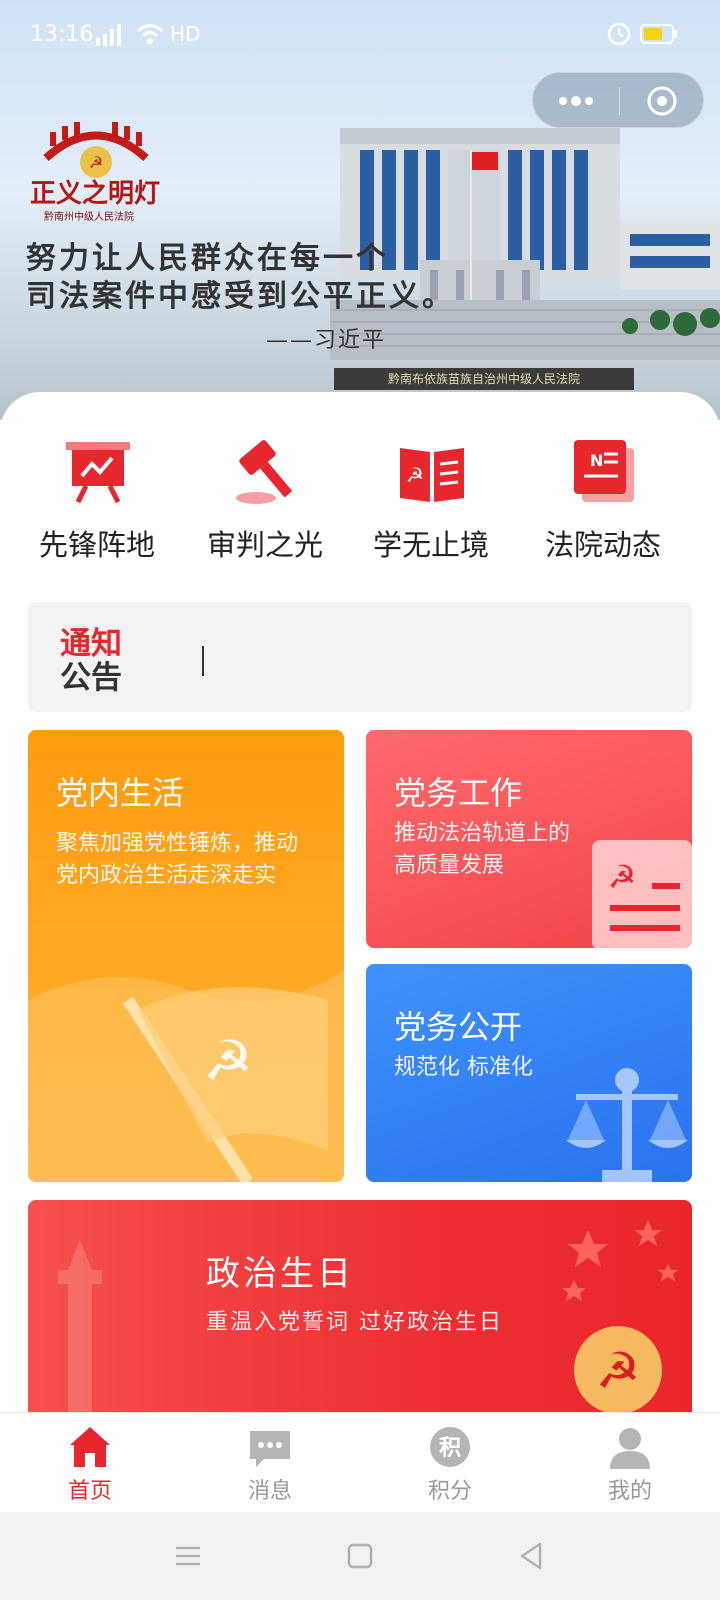 The width and height of the screenshot is (720, 1600). Describe the element at coordinates (186, 1076) in the screenshot. I see `party-flag-icon: ☭` at that location.